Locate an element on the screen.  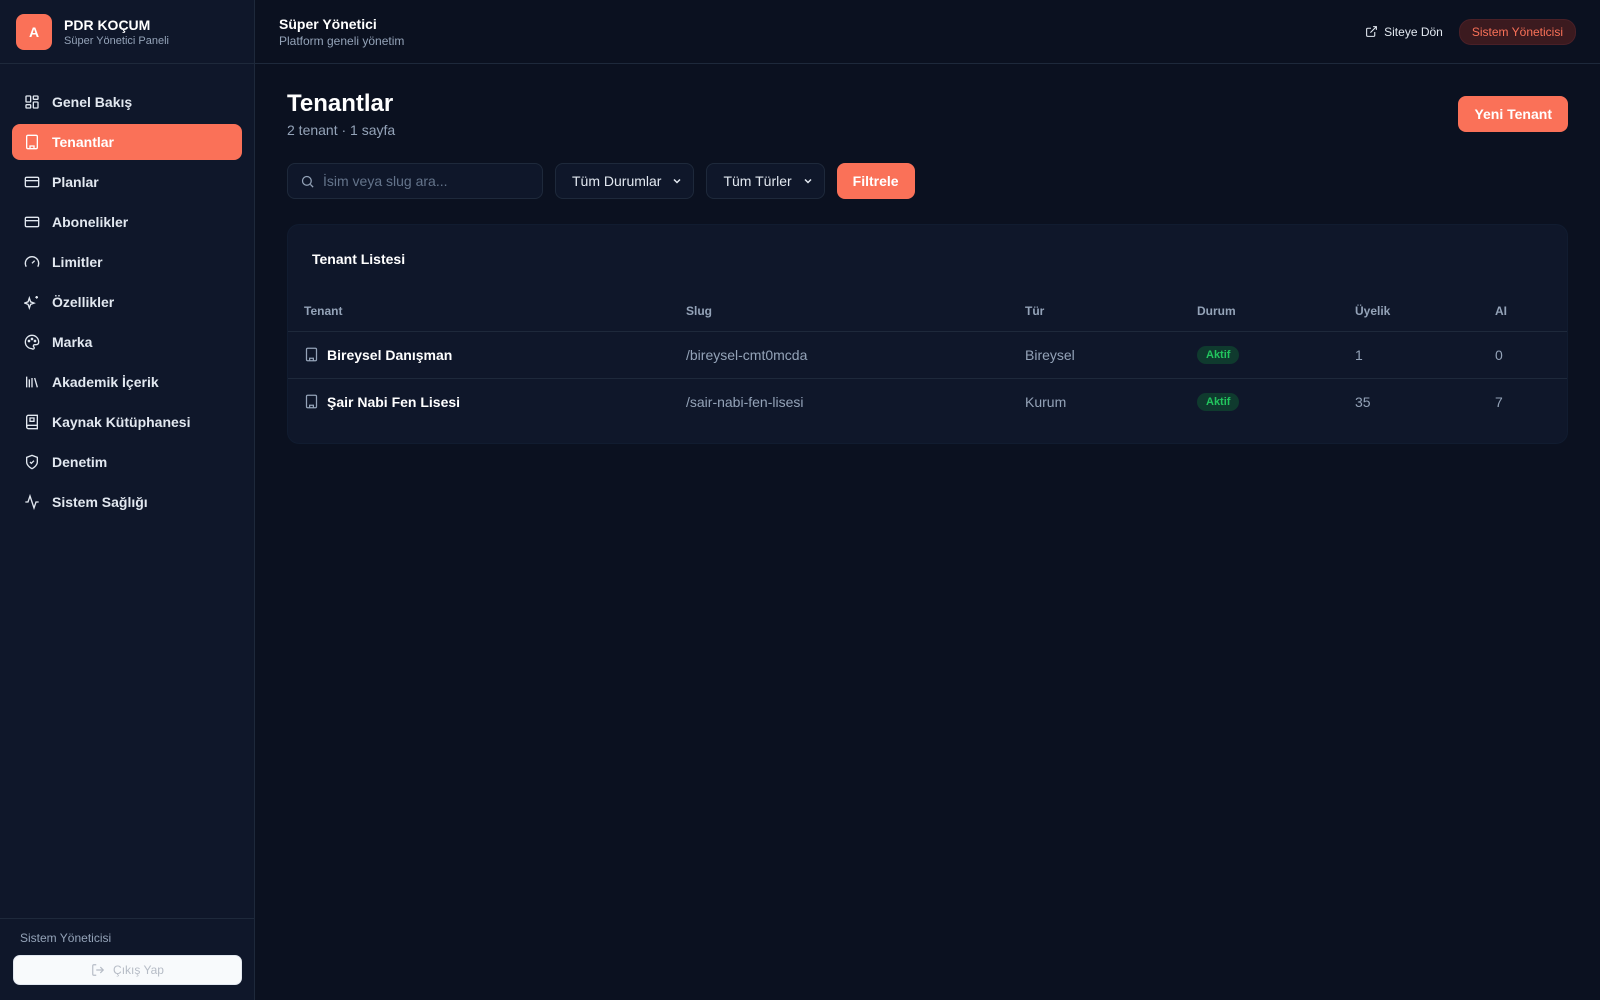
logout-icon is located at coordinates (98, 970).